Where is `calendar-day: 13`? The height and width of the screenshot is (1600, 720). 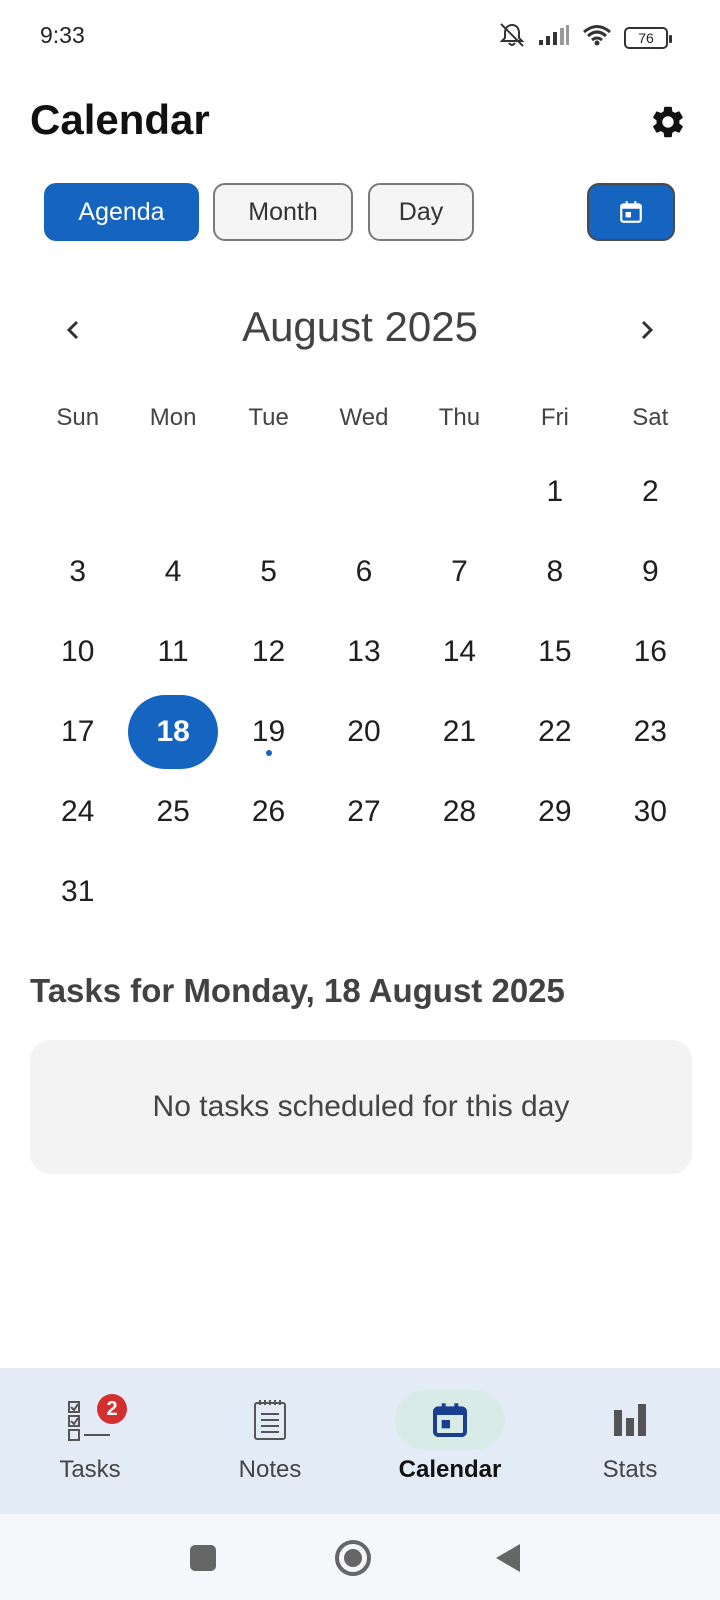 calendar-day: 13 is located at coordinates (363, 652).